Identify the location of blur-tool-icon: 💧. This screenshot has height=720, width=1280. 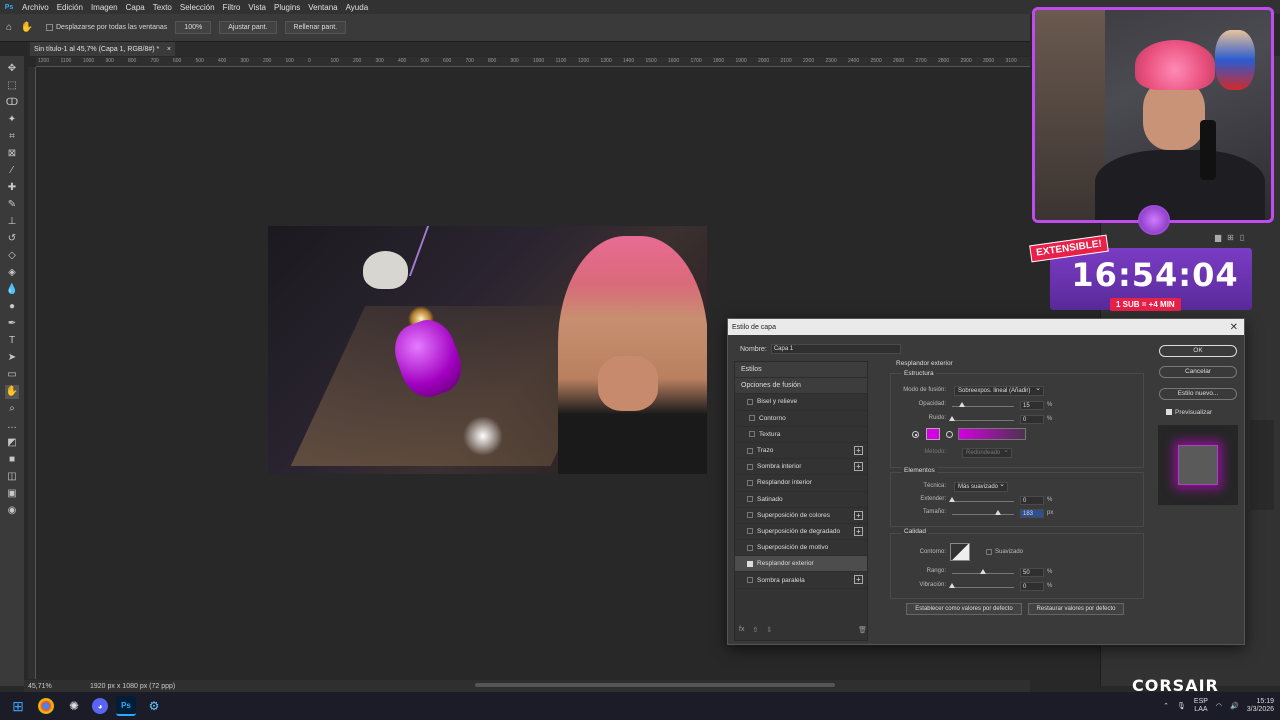
(12, 290).